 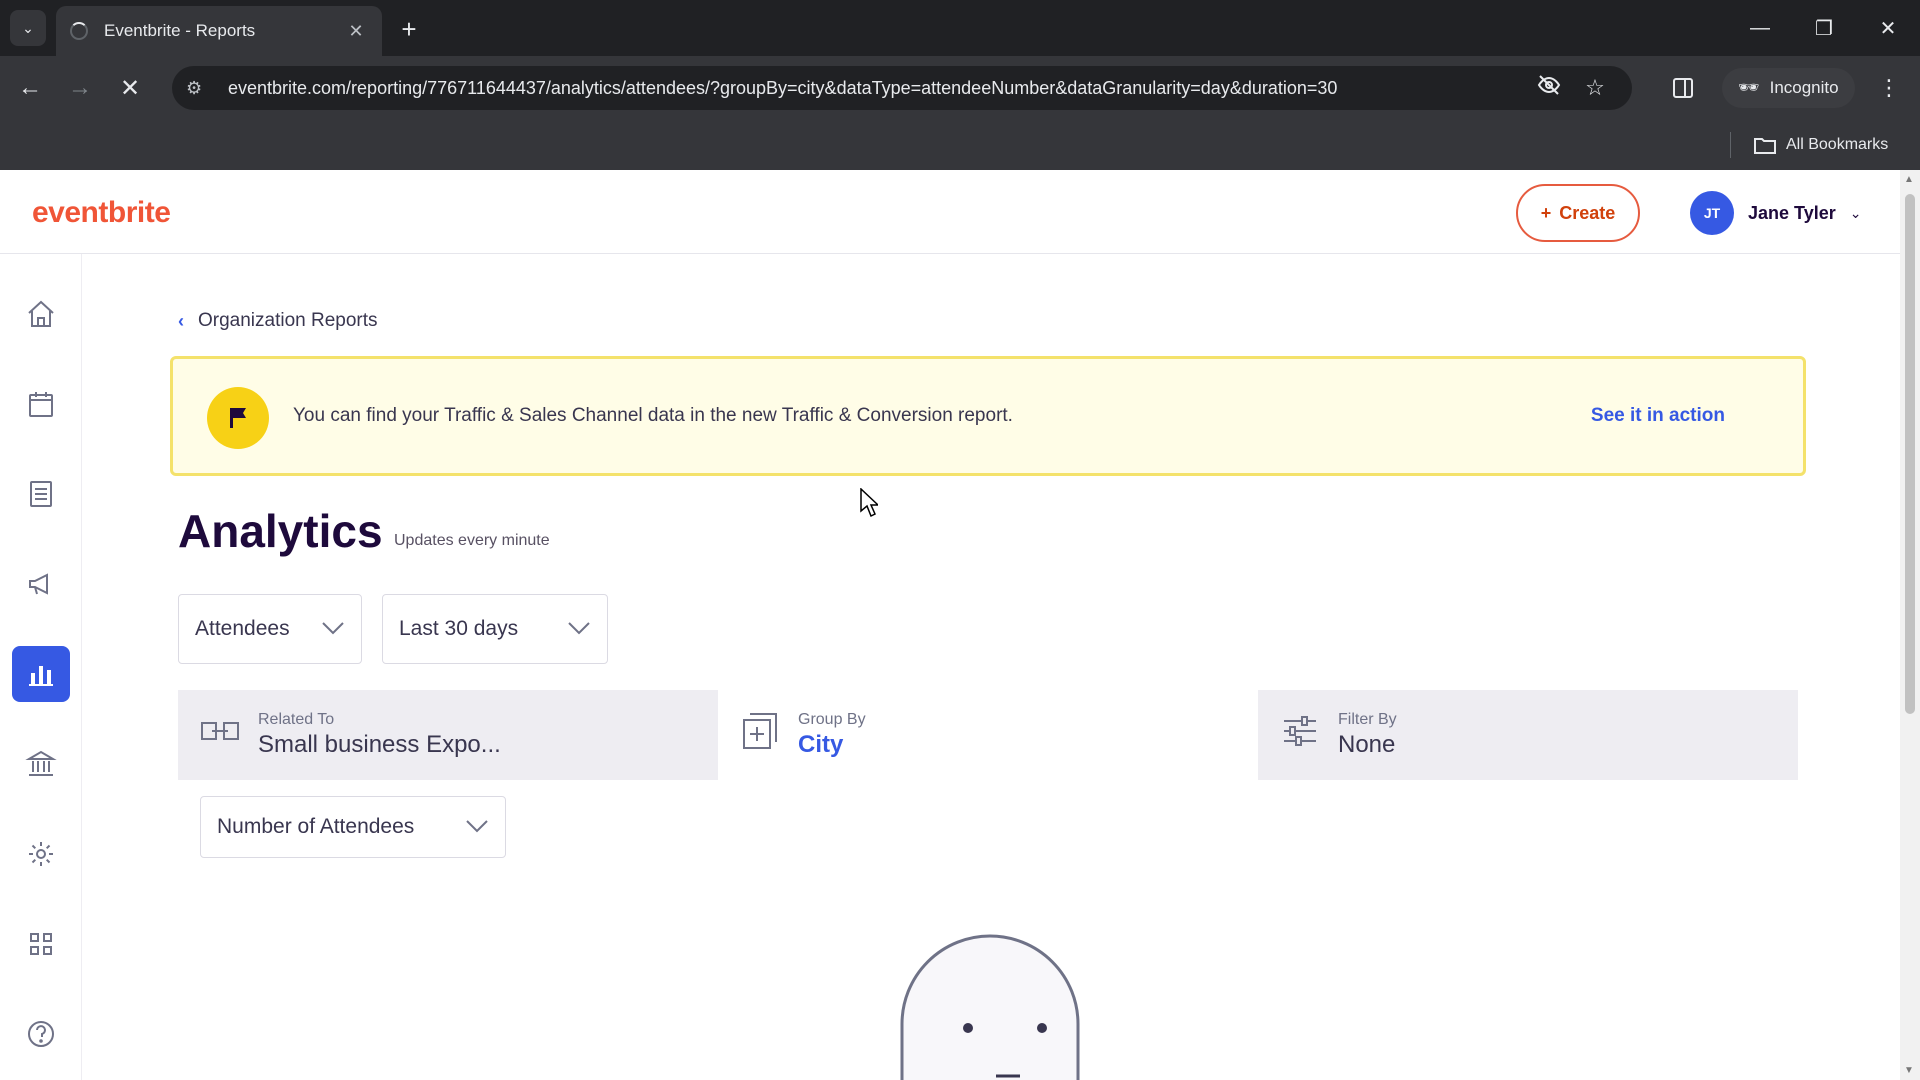 What do you see at coordinates (832, 719) in the screenshot?
I see `group-by-label: Group By` at bounding box center [832, 719].